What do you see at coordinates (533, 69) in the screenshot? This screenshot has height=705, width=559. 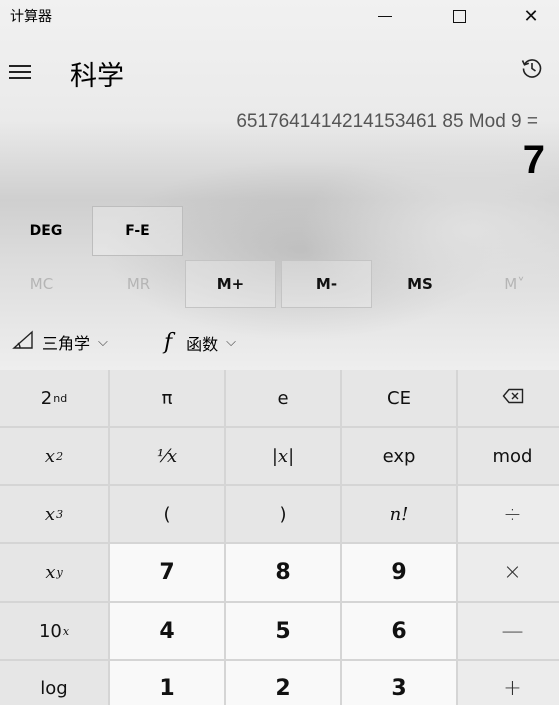 I see `history-icon` at bounding box center [533, 69].